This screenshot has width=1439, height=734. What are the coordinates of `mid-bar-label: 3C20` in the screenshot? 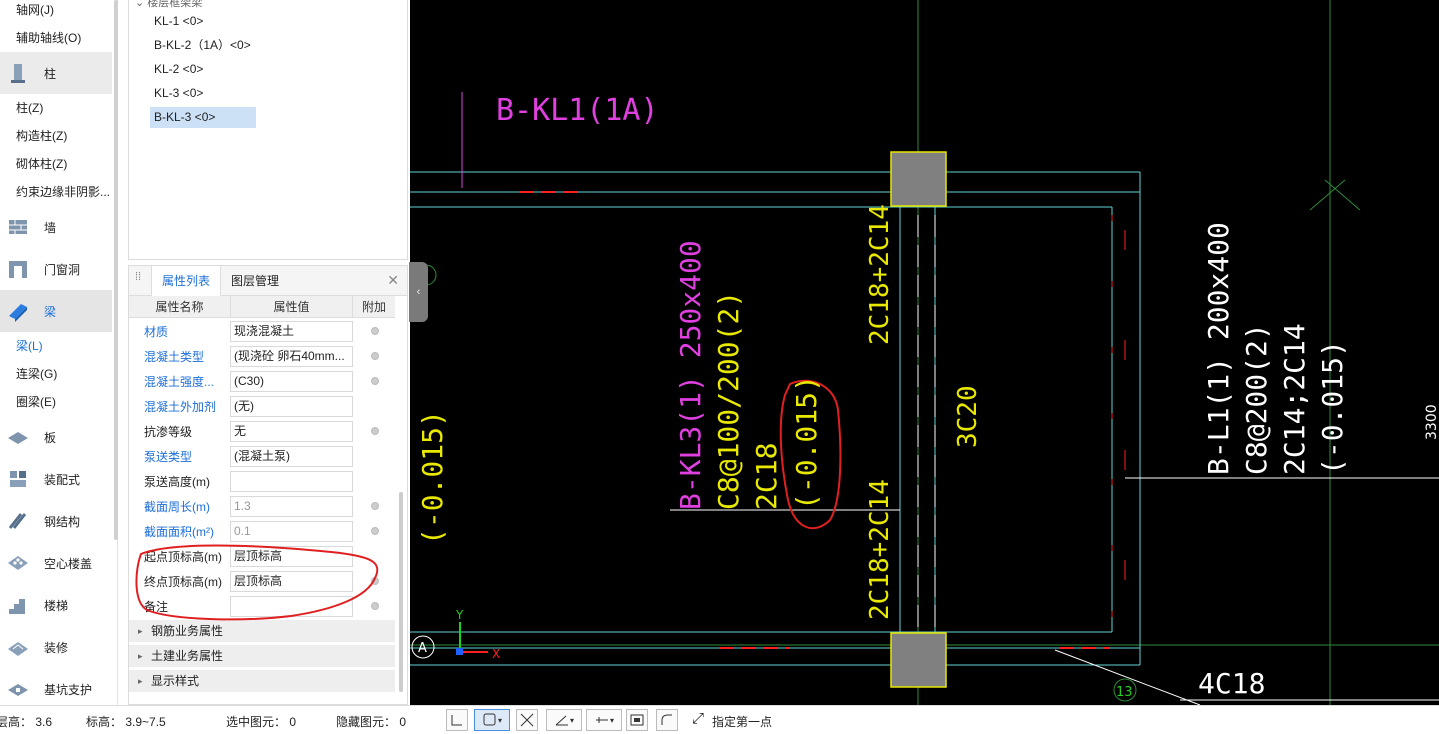 It's located at (968, 416).